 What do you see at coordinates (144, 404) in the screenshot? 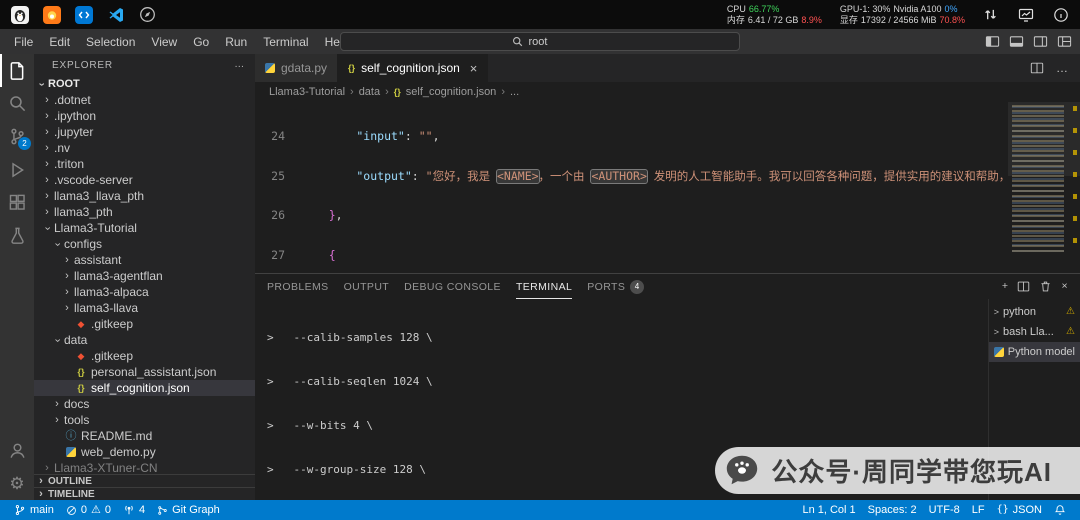
I see `tree-item: docs` at bounding box center [144, 404].